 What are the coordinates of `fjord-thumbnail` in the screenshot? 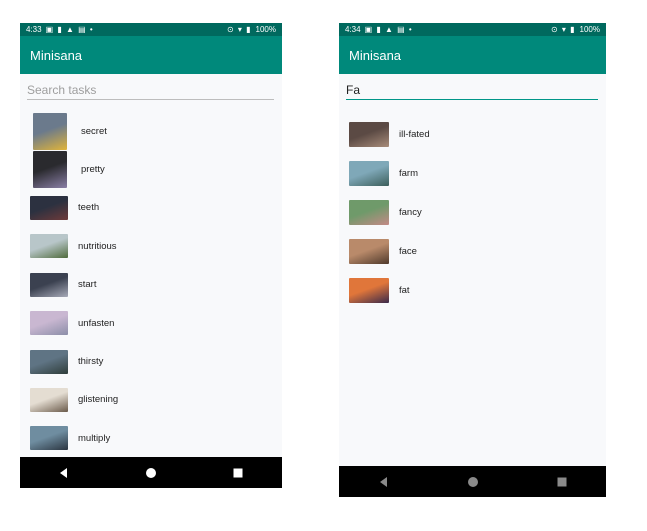 It's located at (49, 438).